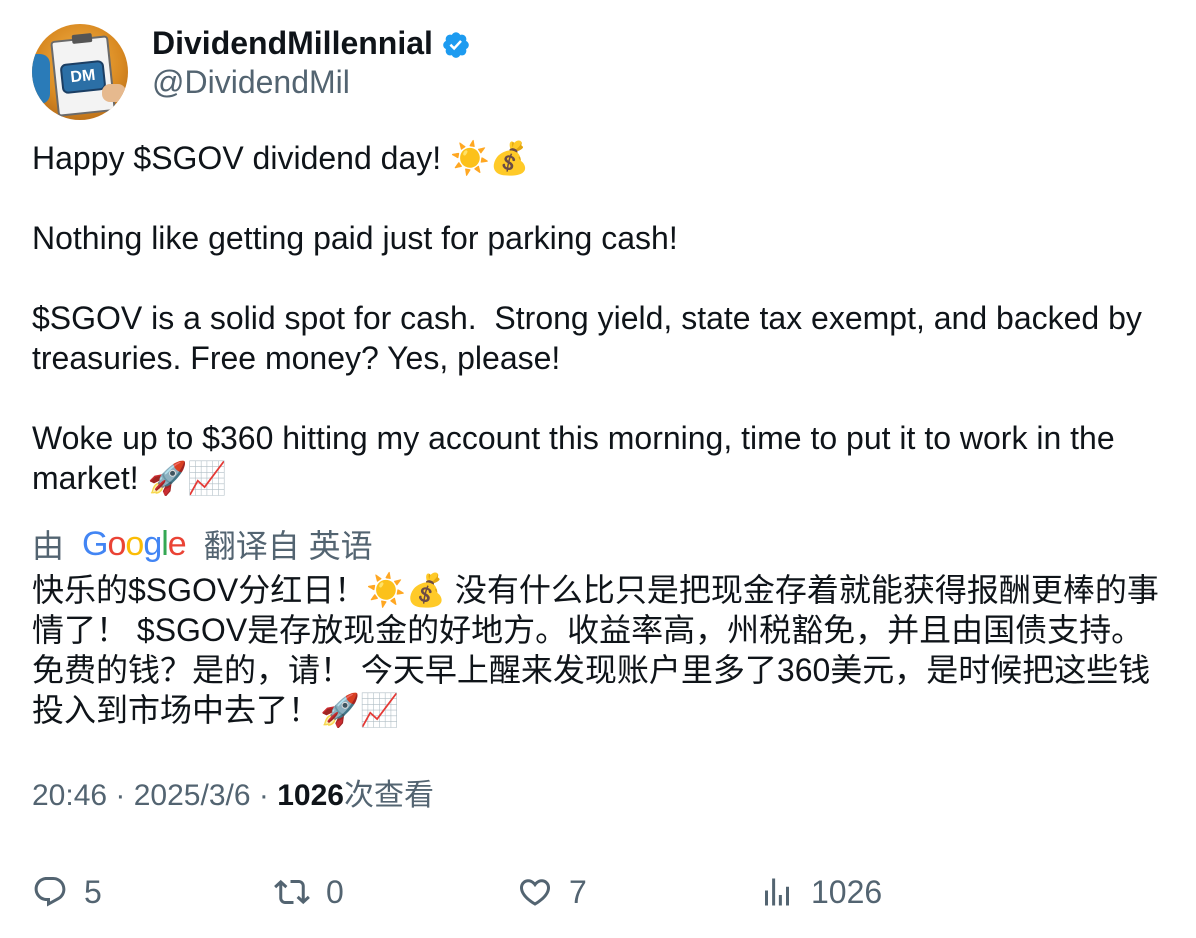 This screenshot has height=938, width=1196. What do you see at coordinates (152, 543) in the screenshot?
I see `google-logo-letter: g` at bounding box center [152, 543].